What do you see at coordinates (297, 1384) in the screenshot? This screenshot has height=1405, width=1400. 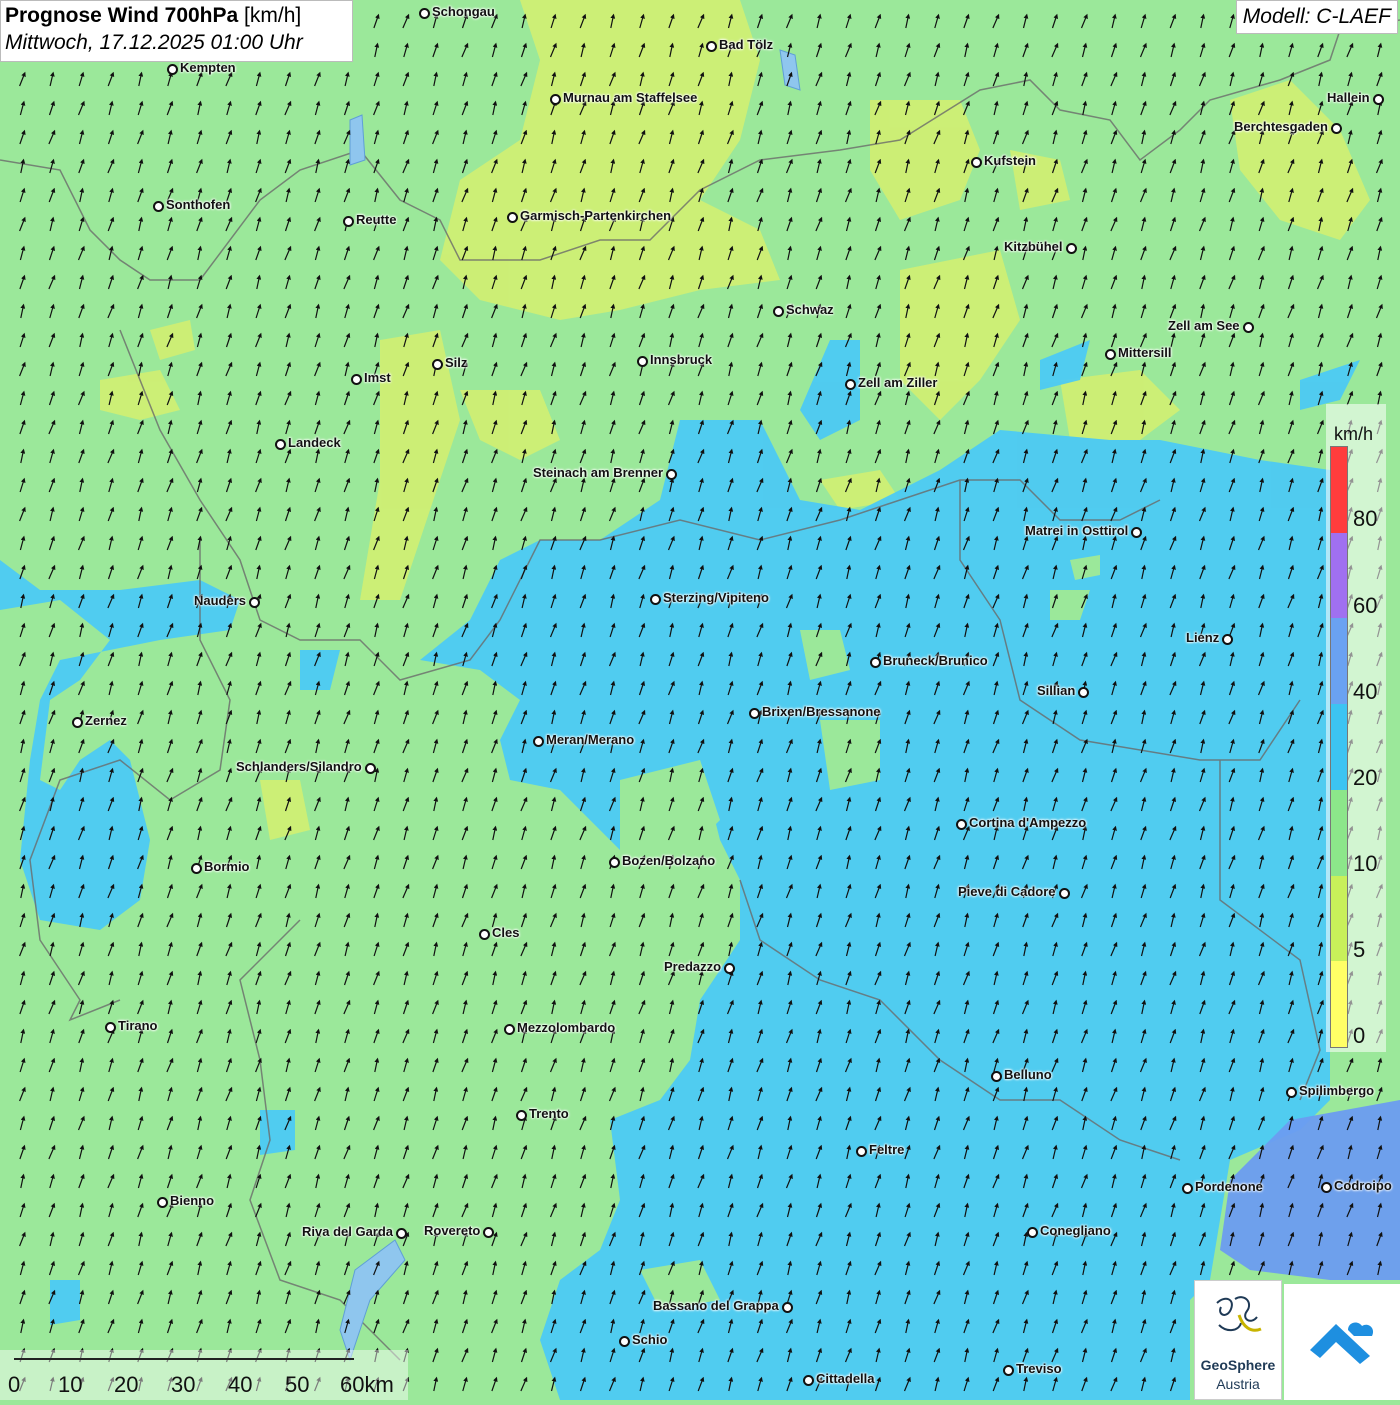 I see `scale-label: 50` at bounding box center [297, 1384].